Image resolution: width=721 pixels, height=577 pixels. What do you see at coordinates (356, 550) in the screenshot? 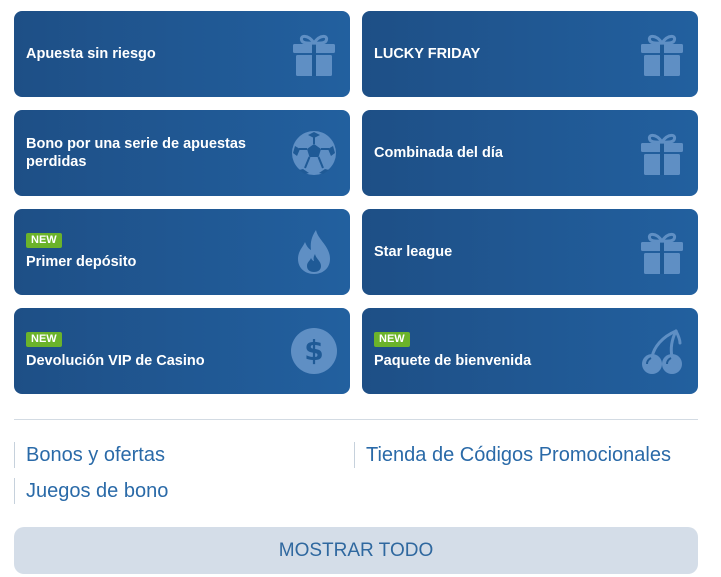
I see `show-all-button: MOSTRAR TODO` at bounding box center [356, 550].